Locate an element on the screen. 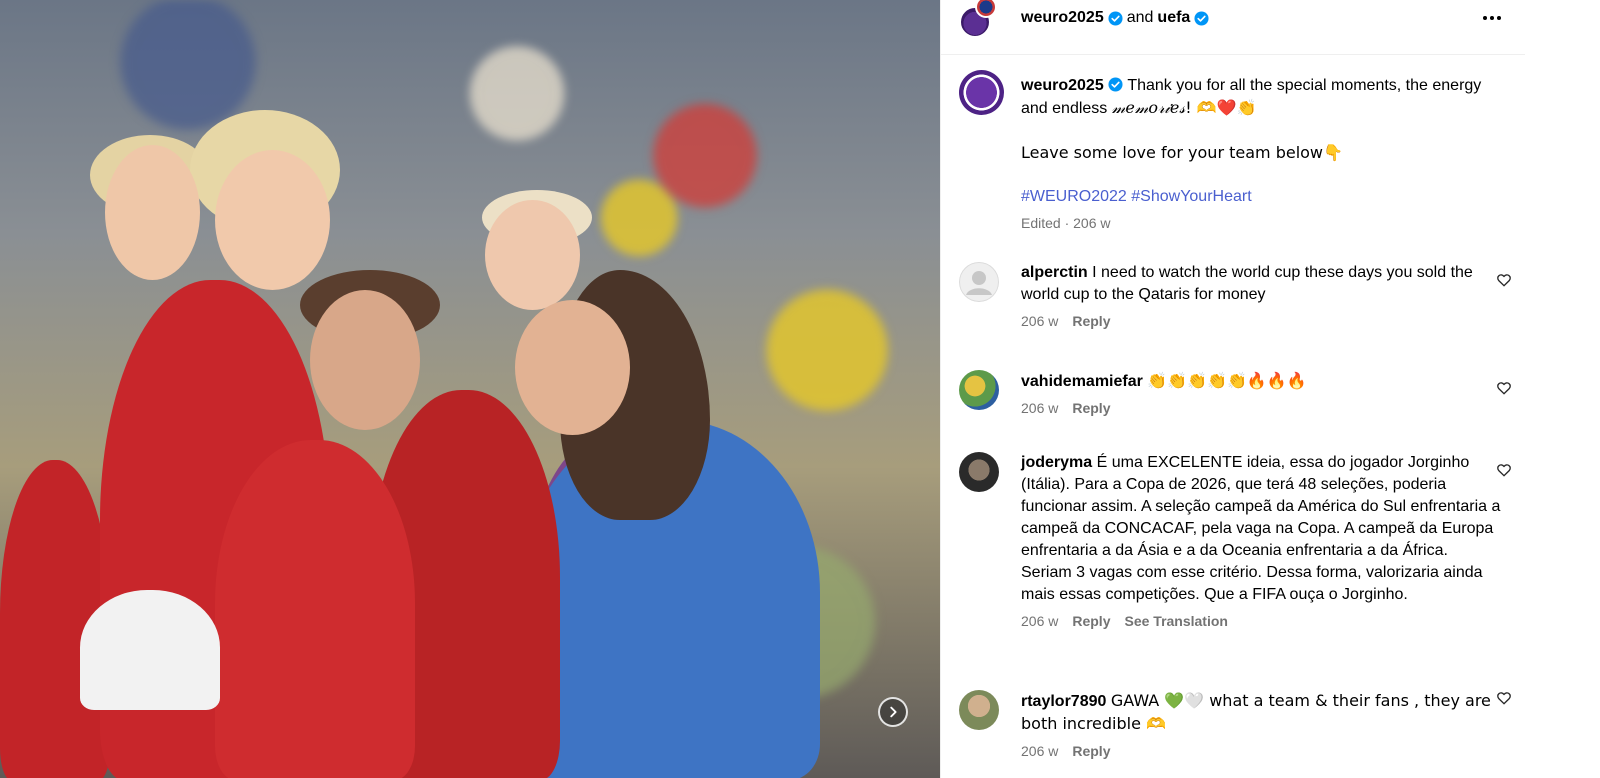 Image resolution: width=1600 pixels, height=778 pixels. page-background is located at coordinates (1562, 389).